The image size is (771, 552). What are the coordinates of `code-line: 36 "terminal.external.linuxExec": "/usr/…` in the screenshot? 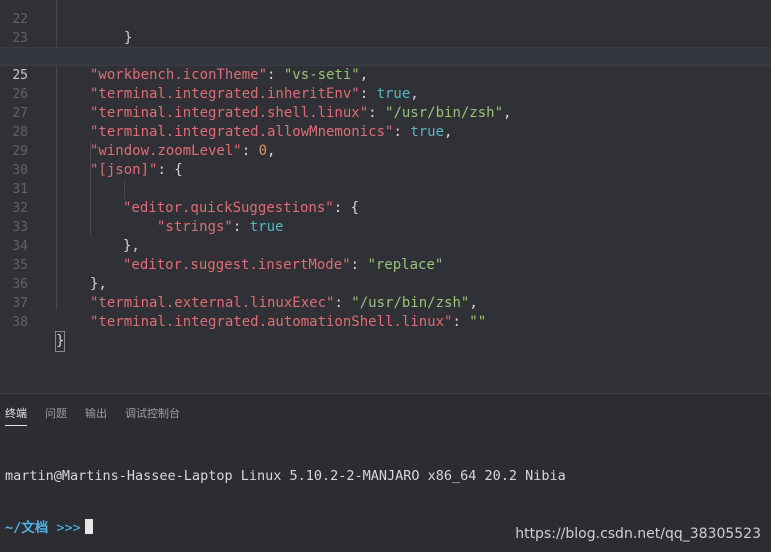 It's located at (385, 283).